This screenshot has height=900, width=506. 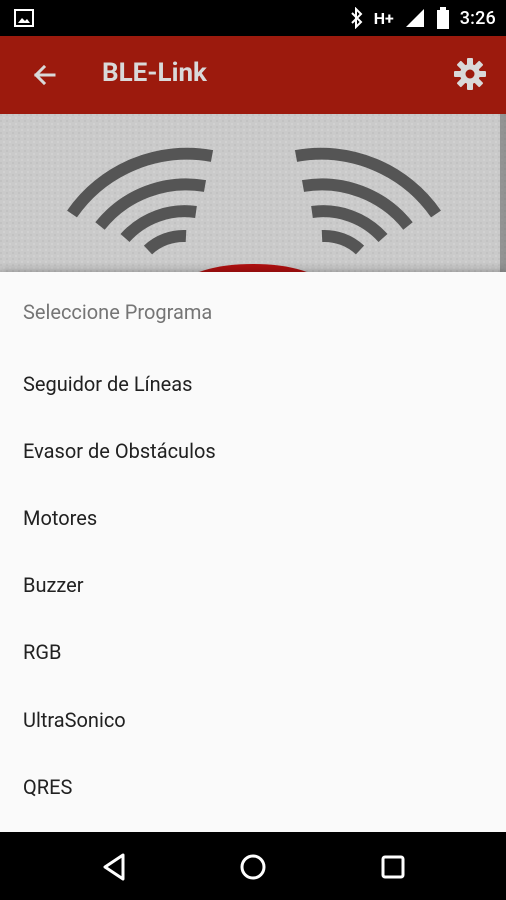 I want to click on program-item-ultrasonico: UltraSonico, so click(x=253, y=720).